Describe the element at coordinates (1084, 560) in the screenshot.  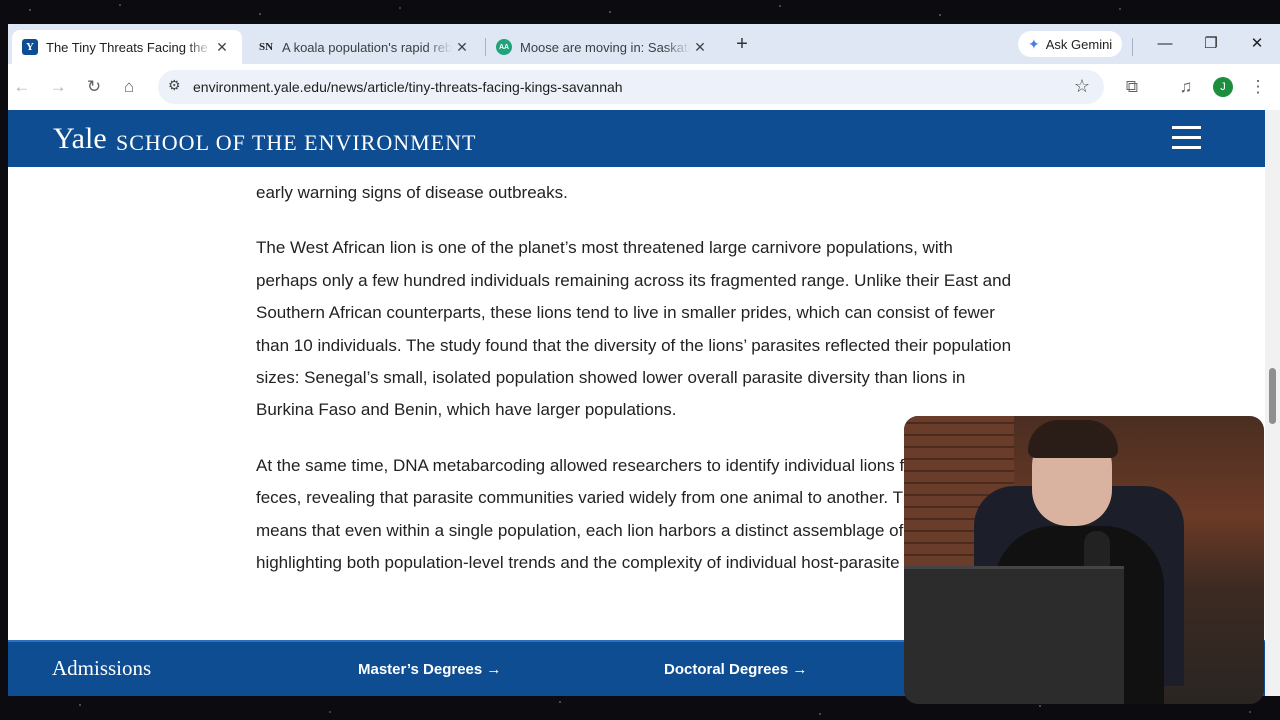
I see `webcam-overlay` at that location.